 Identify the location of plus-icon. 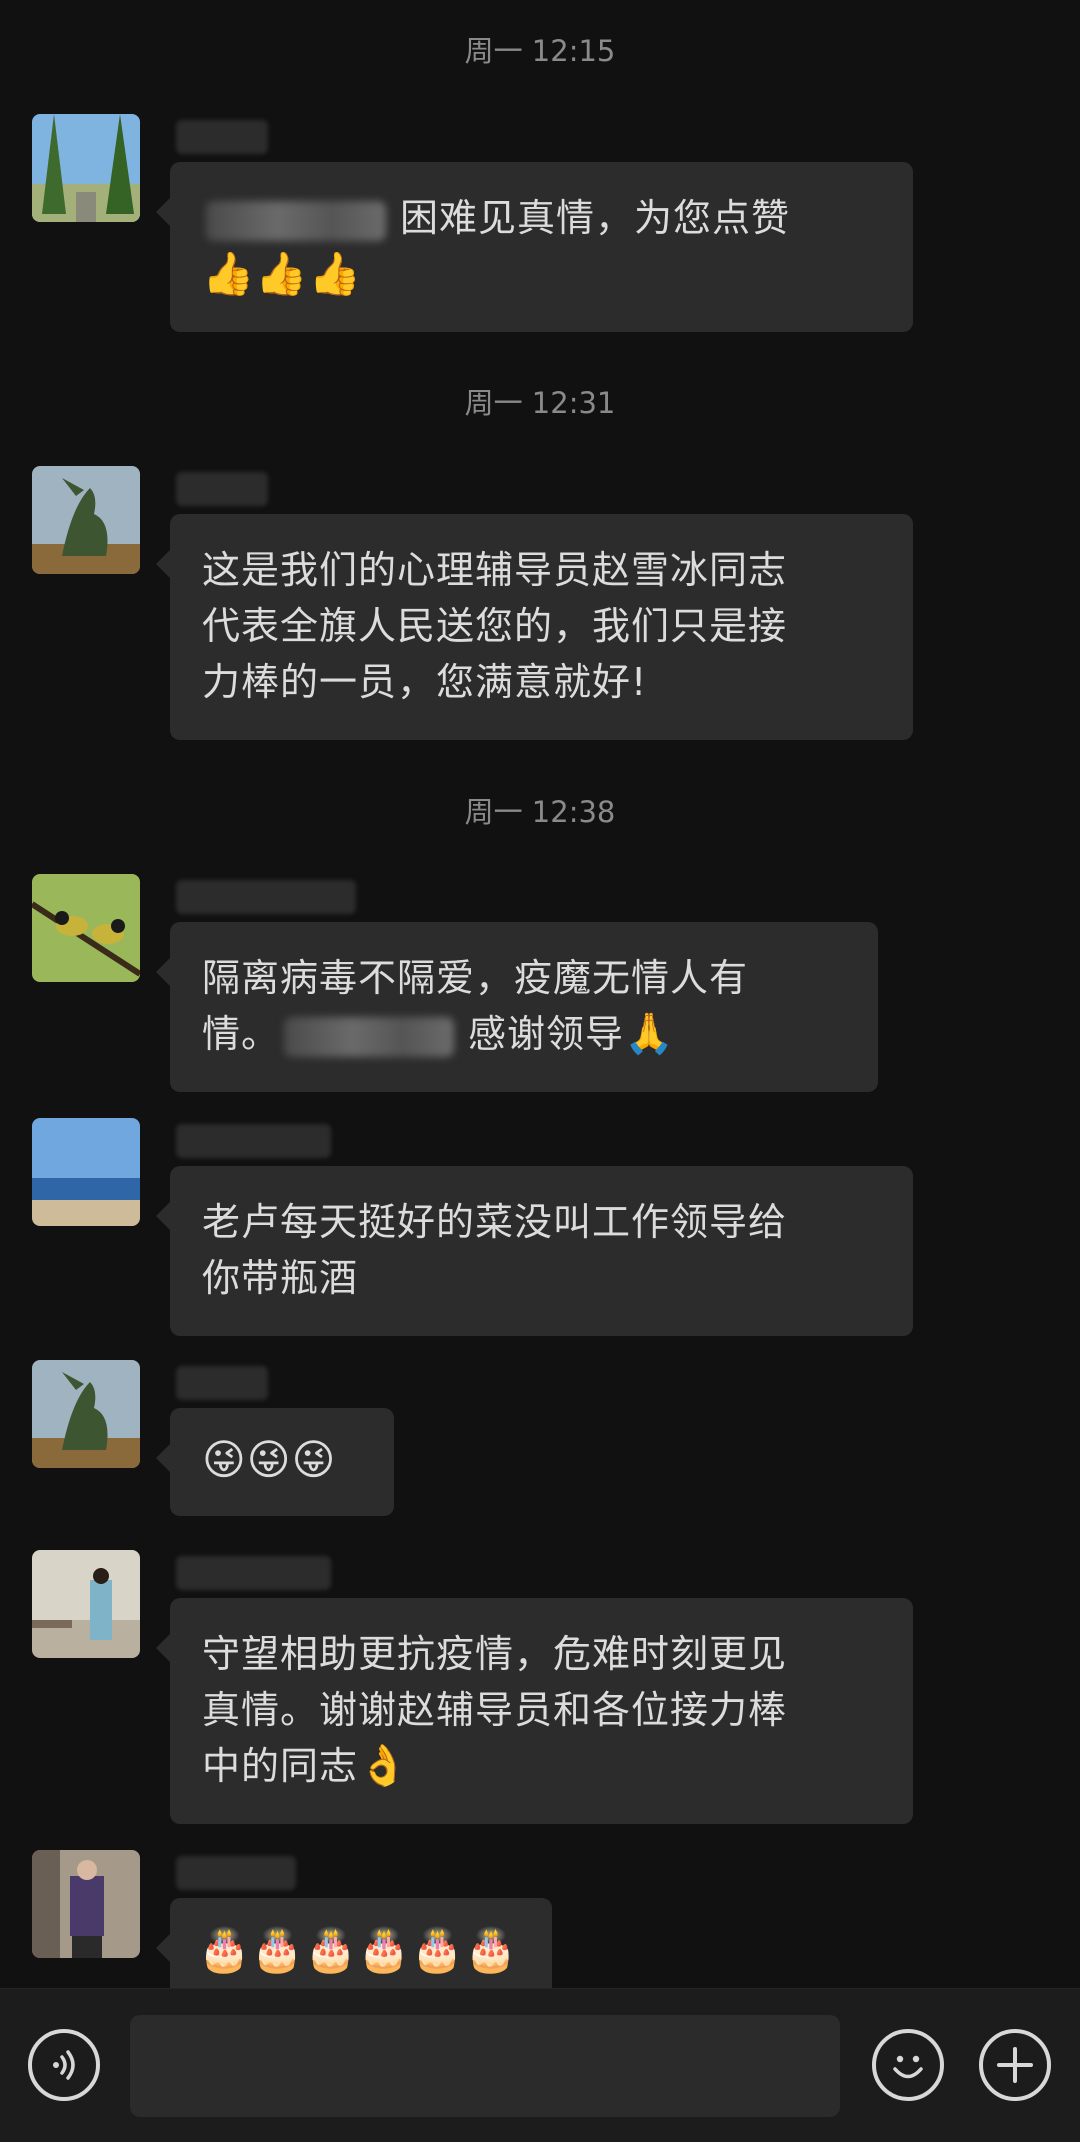
(1015, 2065).